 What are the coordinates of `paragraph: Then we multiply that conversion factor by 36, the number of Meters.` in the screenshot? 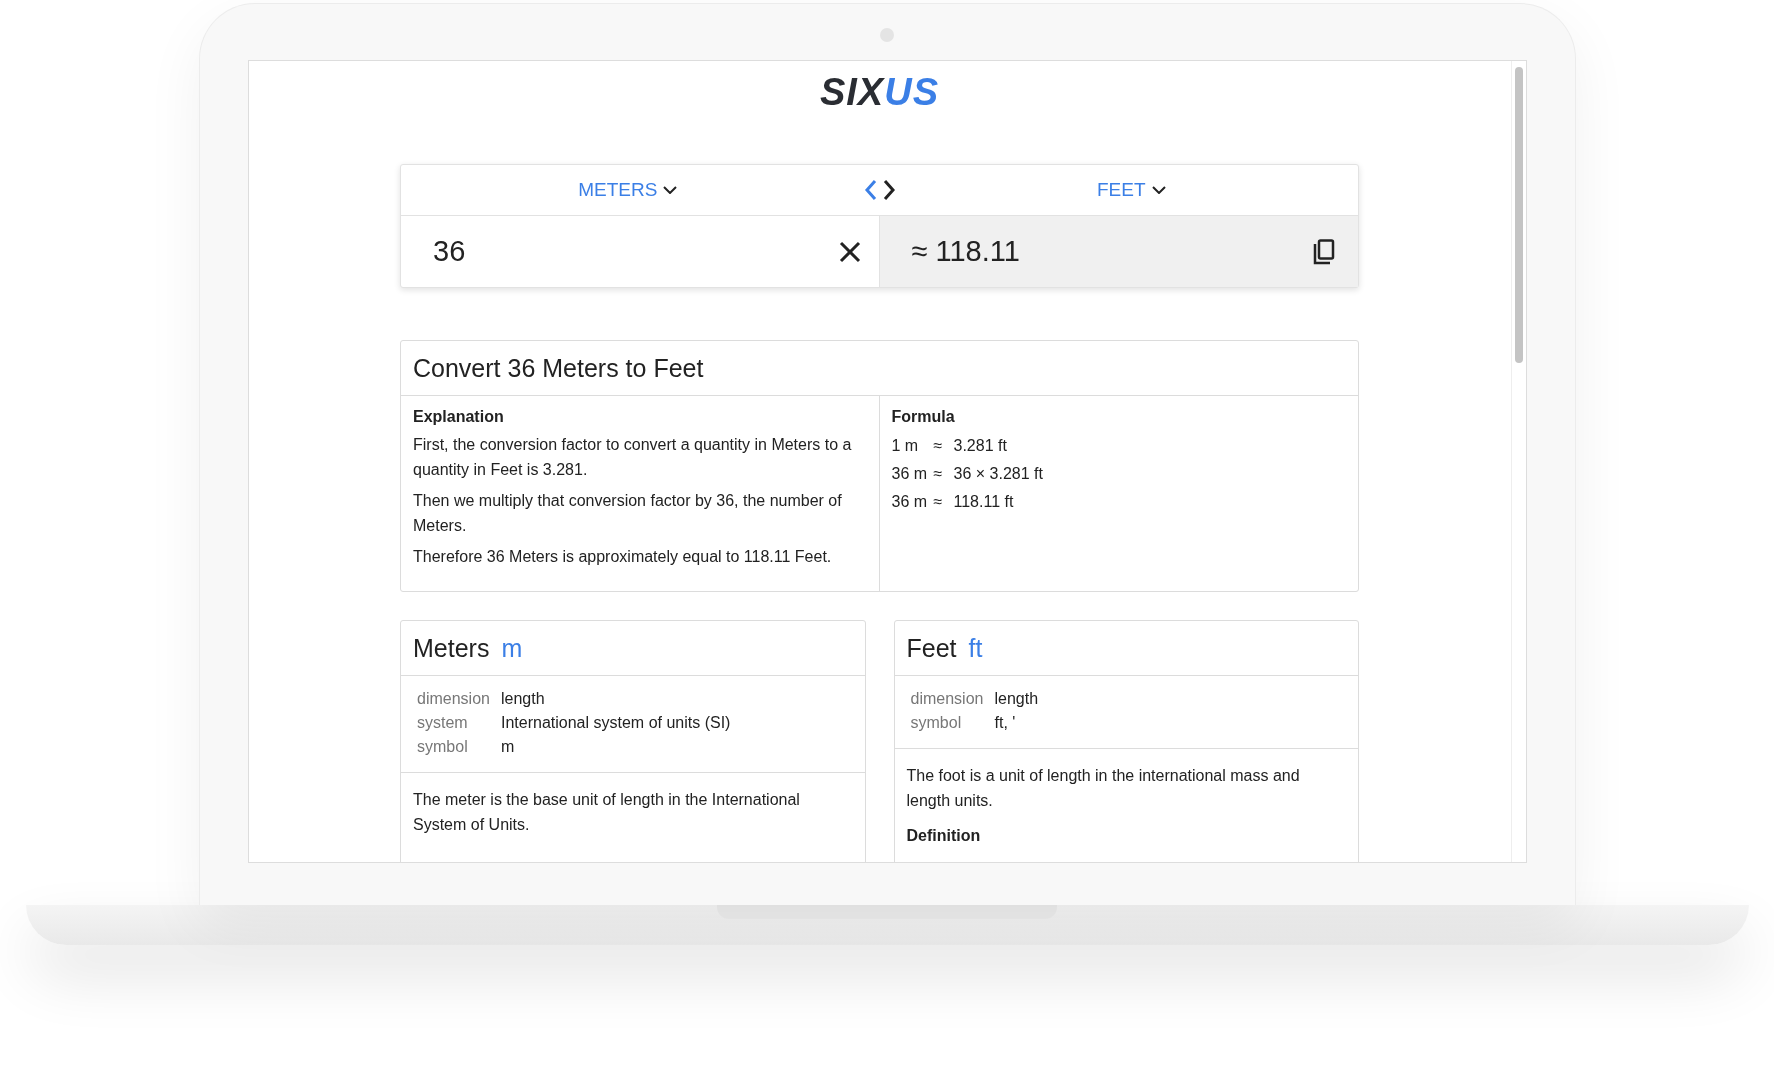 It's located at (628, 513).